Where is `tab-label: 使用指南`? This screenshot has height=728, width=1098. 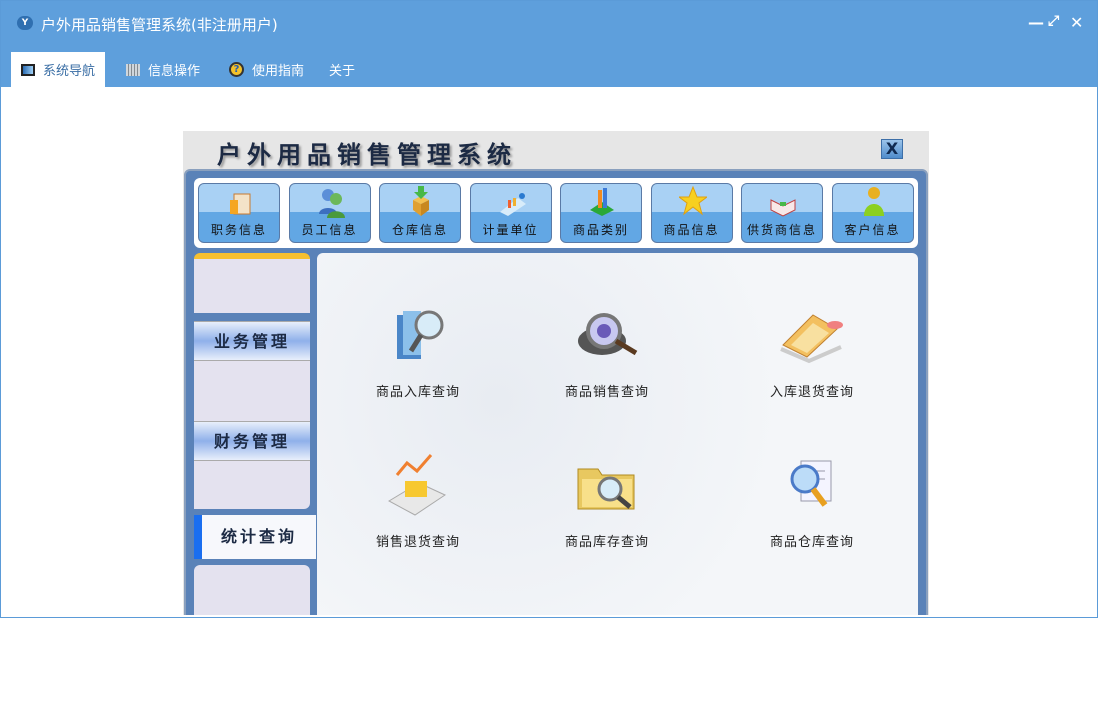
tab-label: 使用指南 is located at coordinates (278, 71).